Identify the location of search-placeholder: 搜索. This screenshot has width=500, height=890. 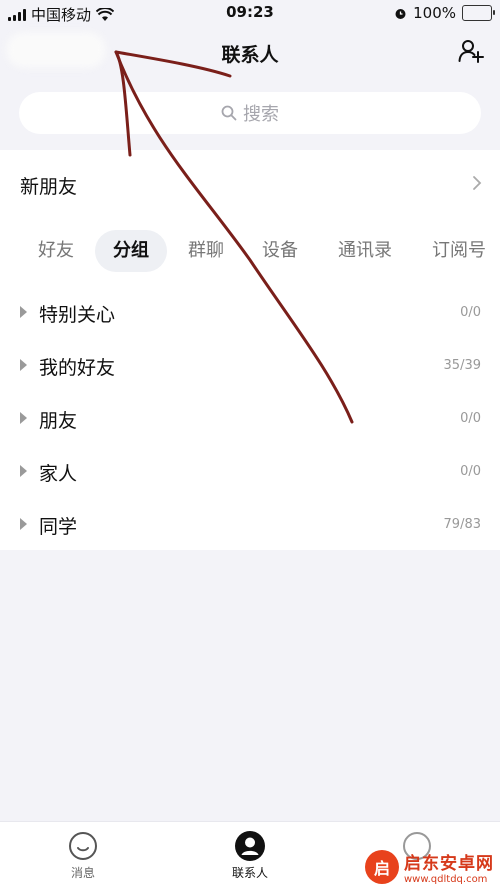
(261, 114).